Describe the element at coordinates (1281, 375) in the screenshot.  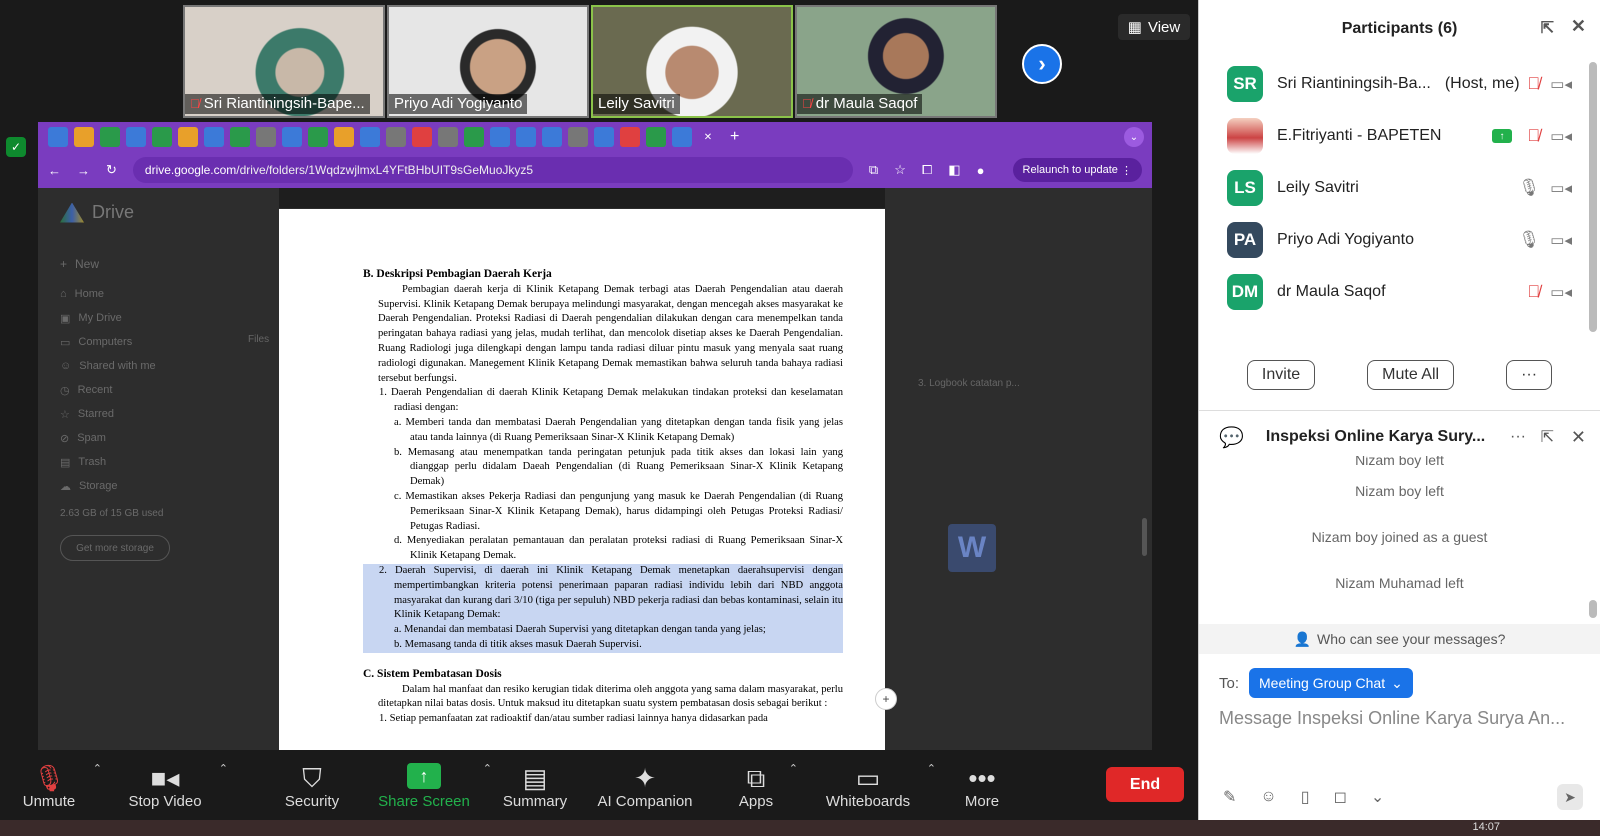
I see `invite-button: Invite` at that location.